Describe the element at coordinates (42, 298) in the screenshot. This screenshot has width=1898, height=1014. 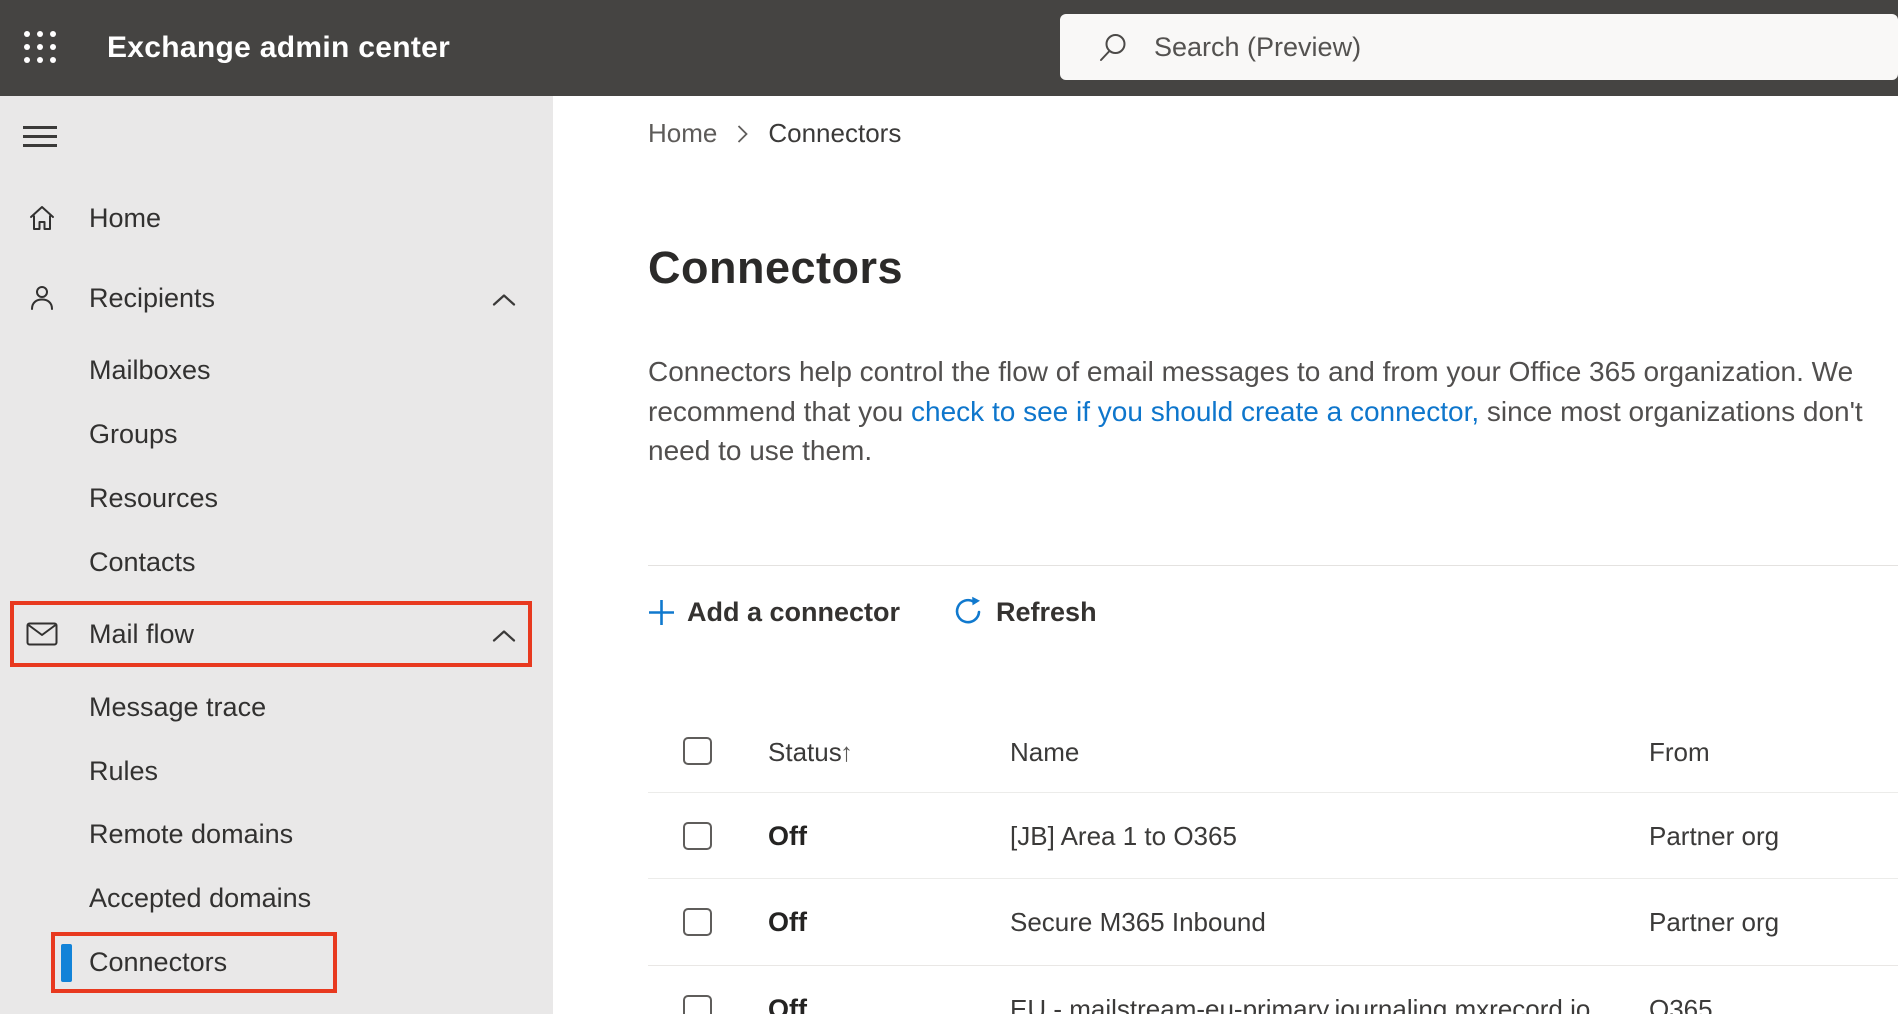
I see `person-icon` at that location.